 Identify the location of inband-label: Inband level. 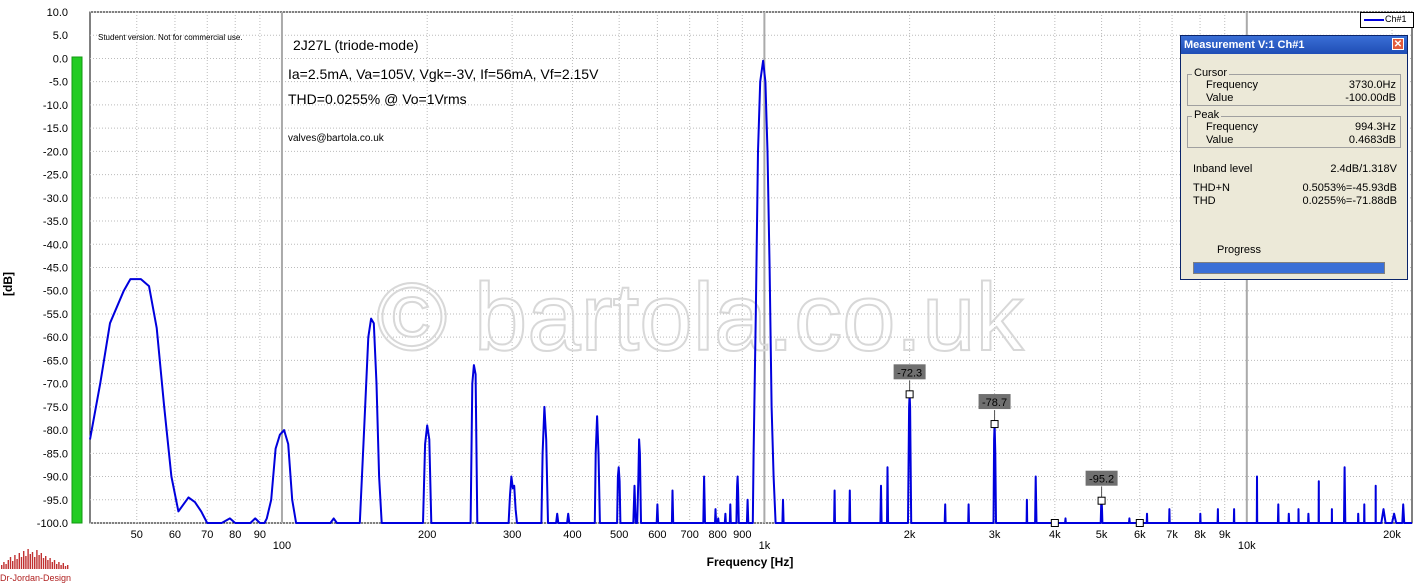
(1223, 169).